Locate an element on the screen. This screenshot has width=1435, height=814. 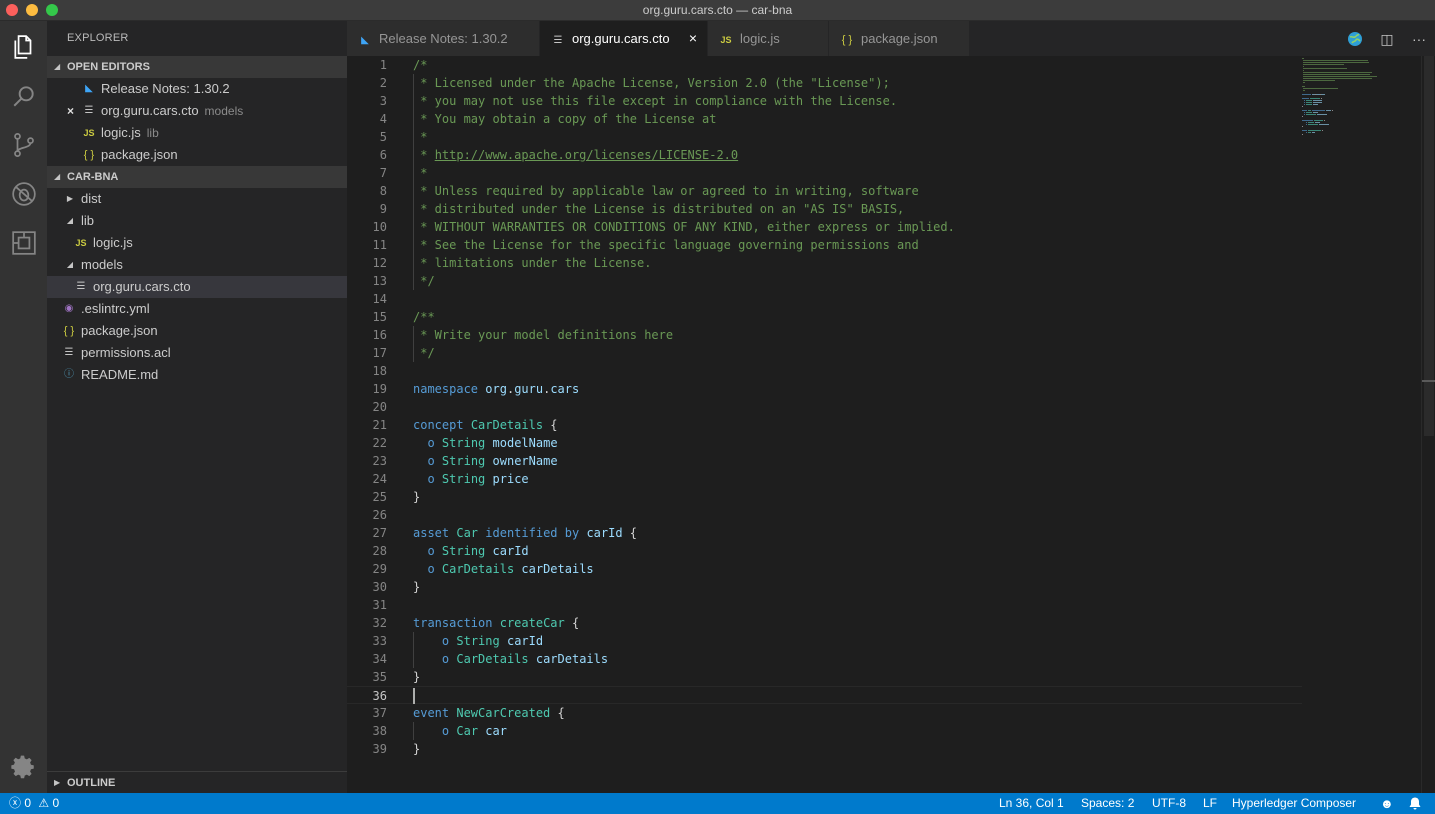
code-line: 21 concept CarDetails { is located at coordinates (824, 425).